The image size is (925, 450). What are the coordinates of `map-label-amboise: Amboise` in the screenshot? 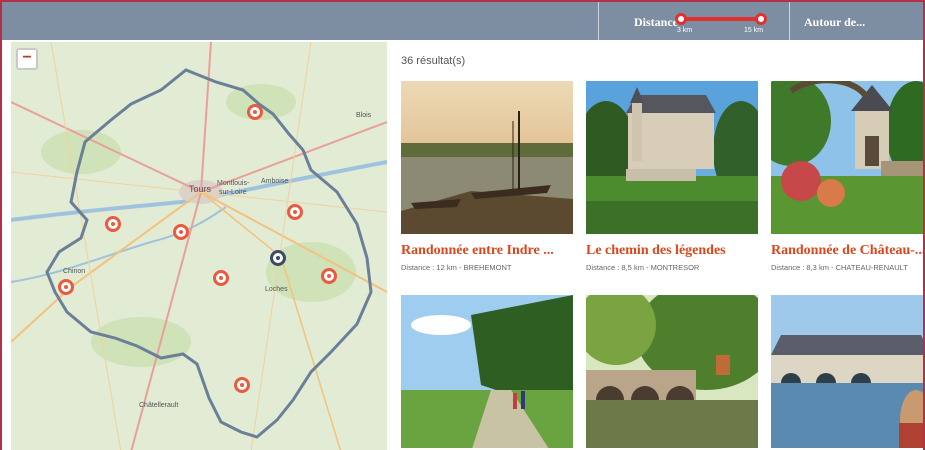 It's located at (275, 181).